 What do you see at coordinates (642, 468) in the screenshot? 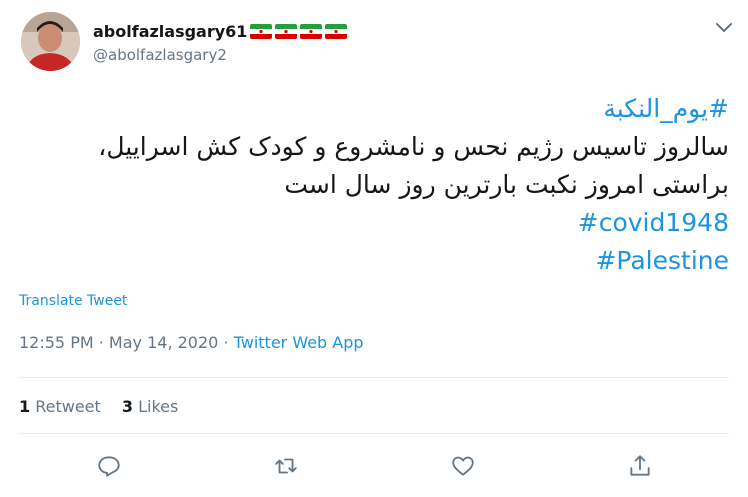
I see `share-icon` at bounding box center [642, 468].